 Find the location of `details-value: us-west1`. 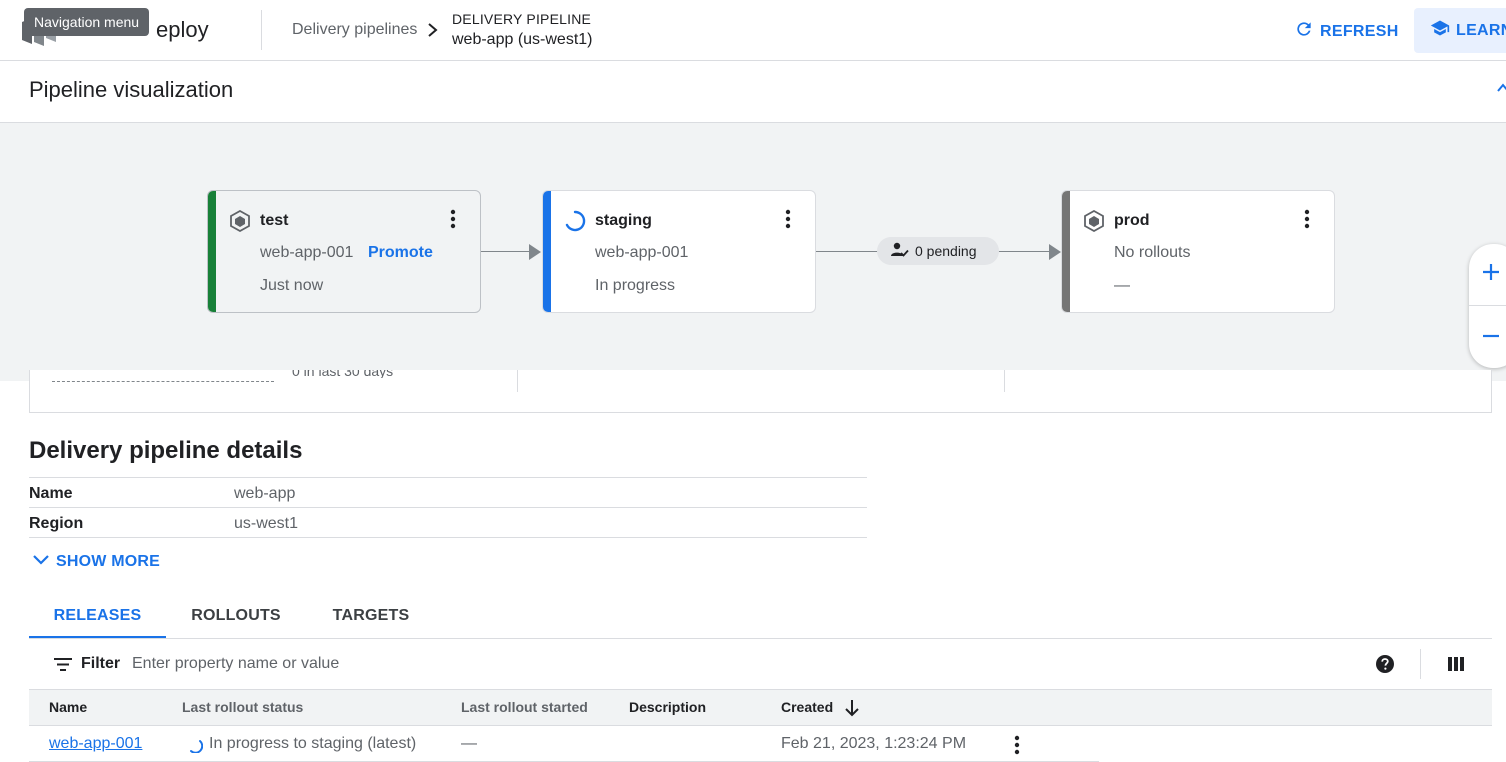

details-value: us-west1 is located at coordinates (266, 523).